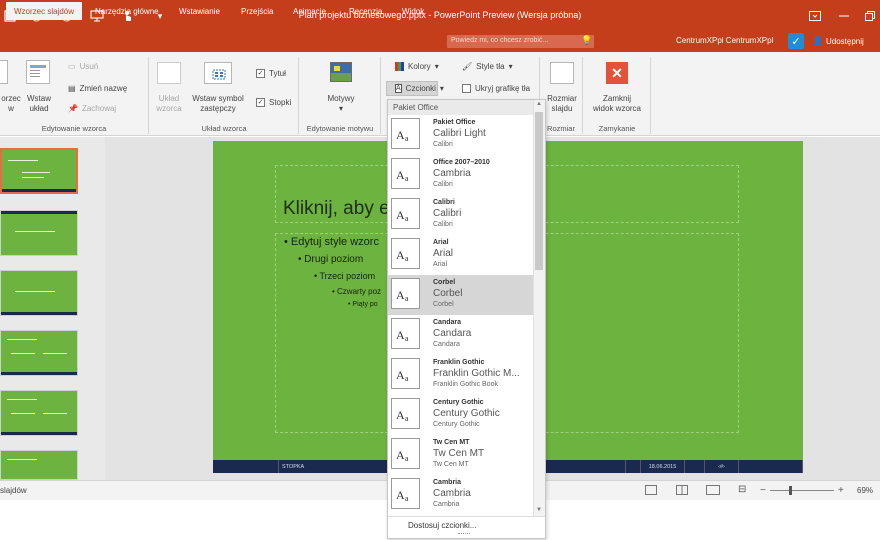  Describe the element at coordinates (464, 534) in the screenshot. I see `resize-grip-icon` at that location.